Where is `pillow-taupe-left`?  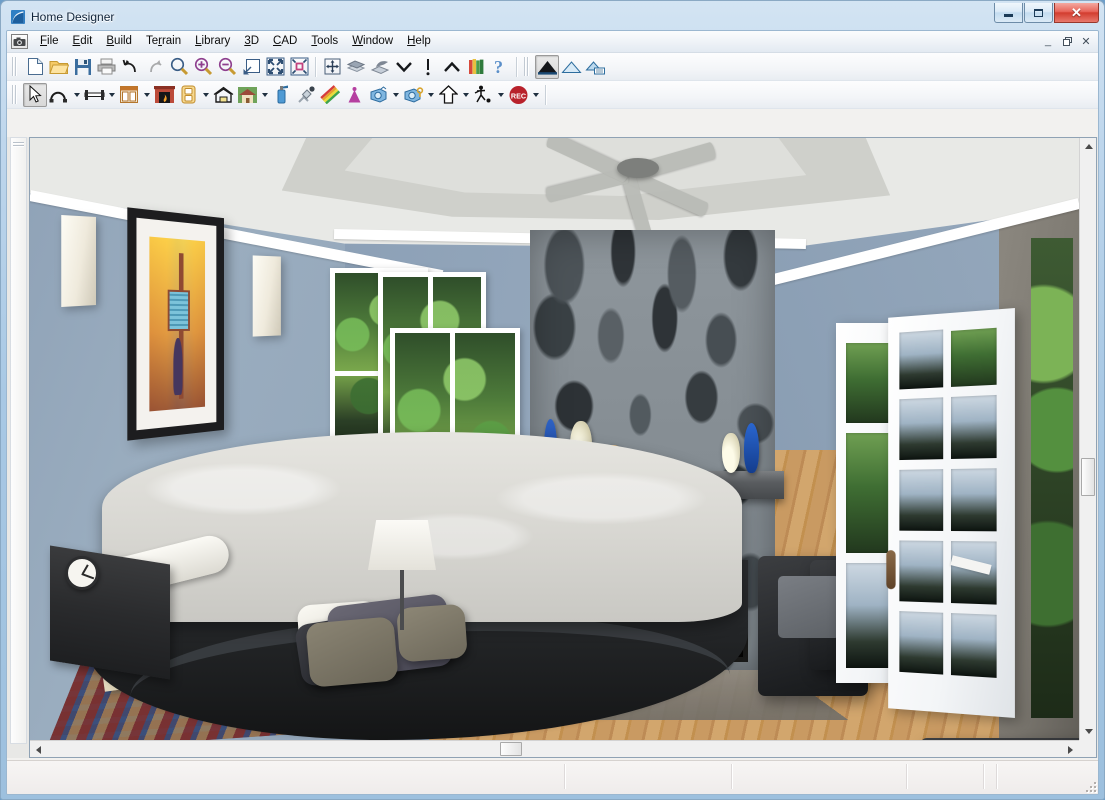
pillow-taupe-left is located at coordinates (352, 652).